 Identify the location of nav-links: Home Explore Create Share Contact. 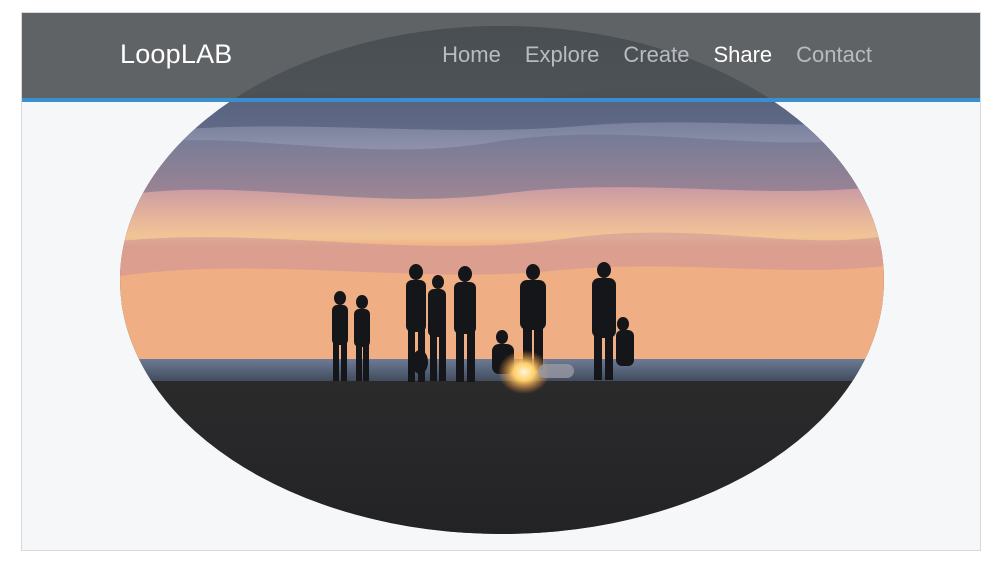
(657, 55).